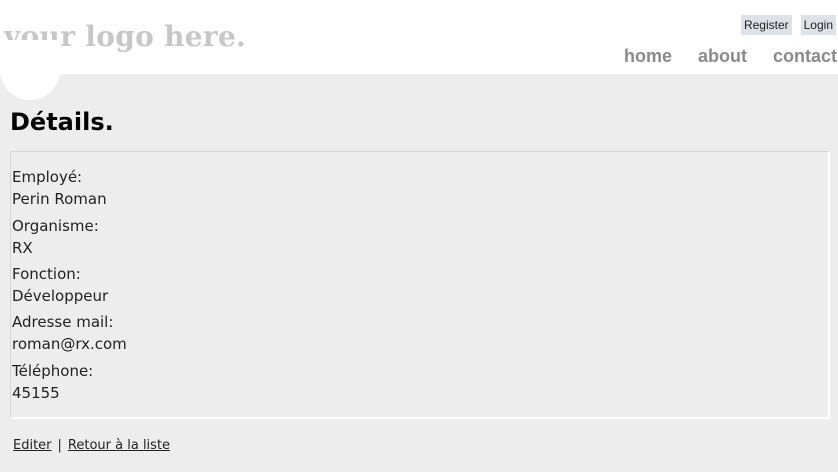  Describe the element at coordinates (59, 188) in the screenshot. I see `employee-field: Employé: Perin Roman` at that location.